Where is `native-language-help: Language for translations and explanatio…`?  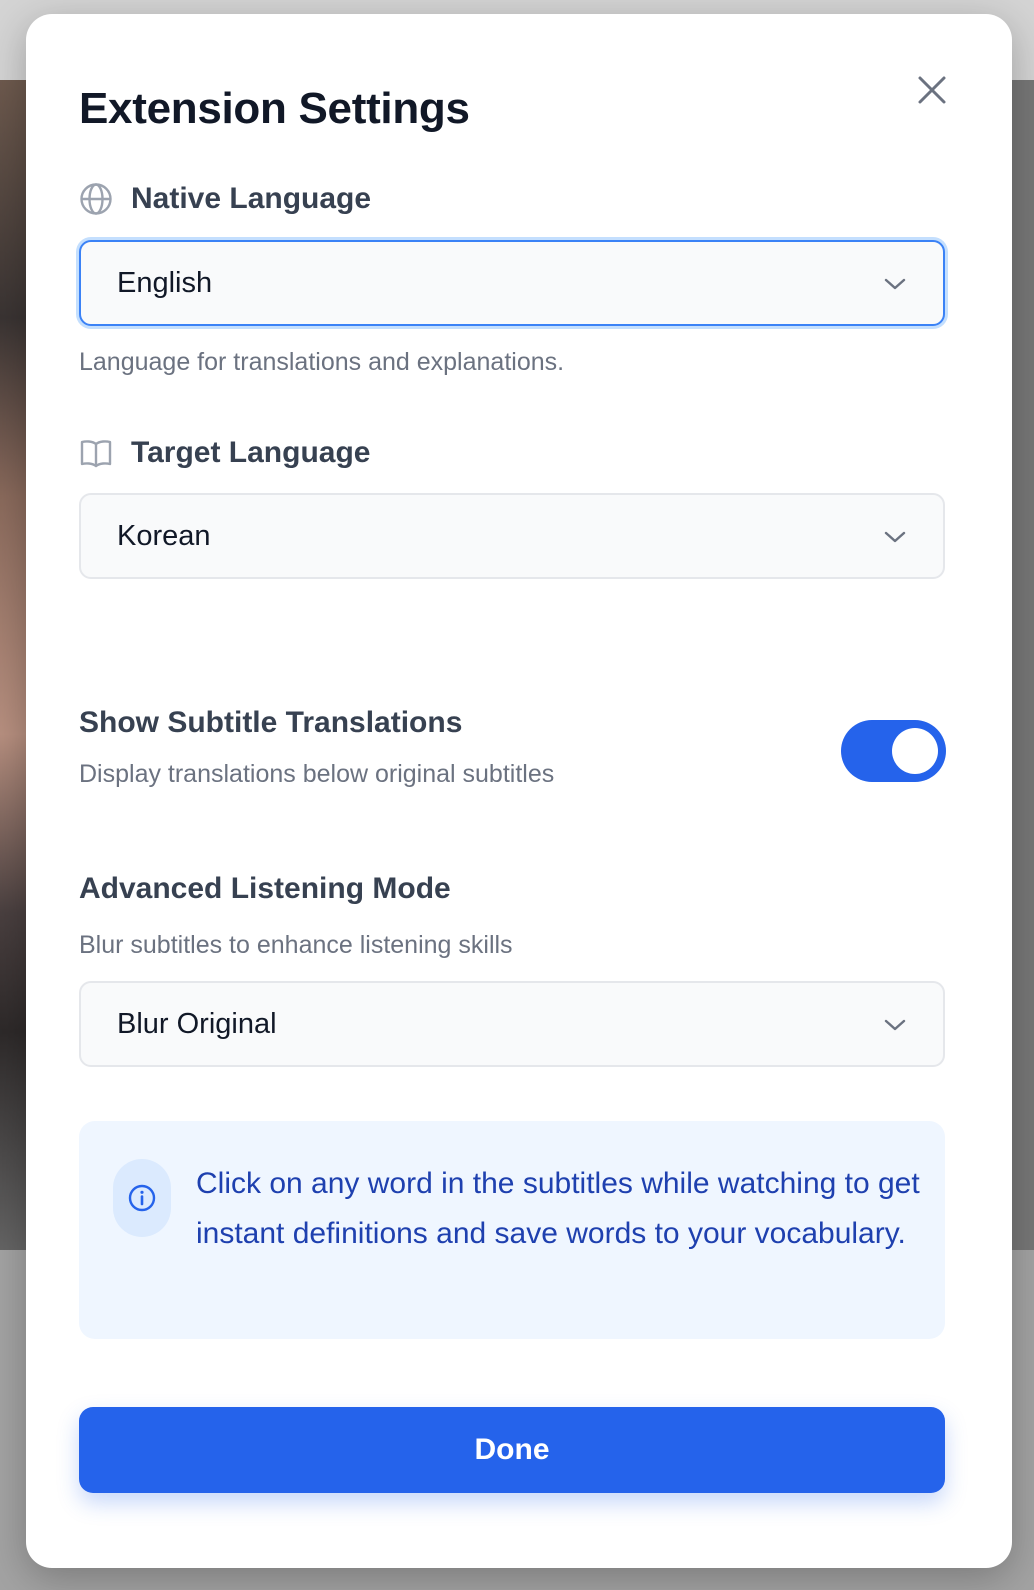
native-language-help: Language for translations and explanatio… is located at coordinates (322, 362).